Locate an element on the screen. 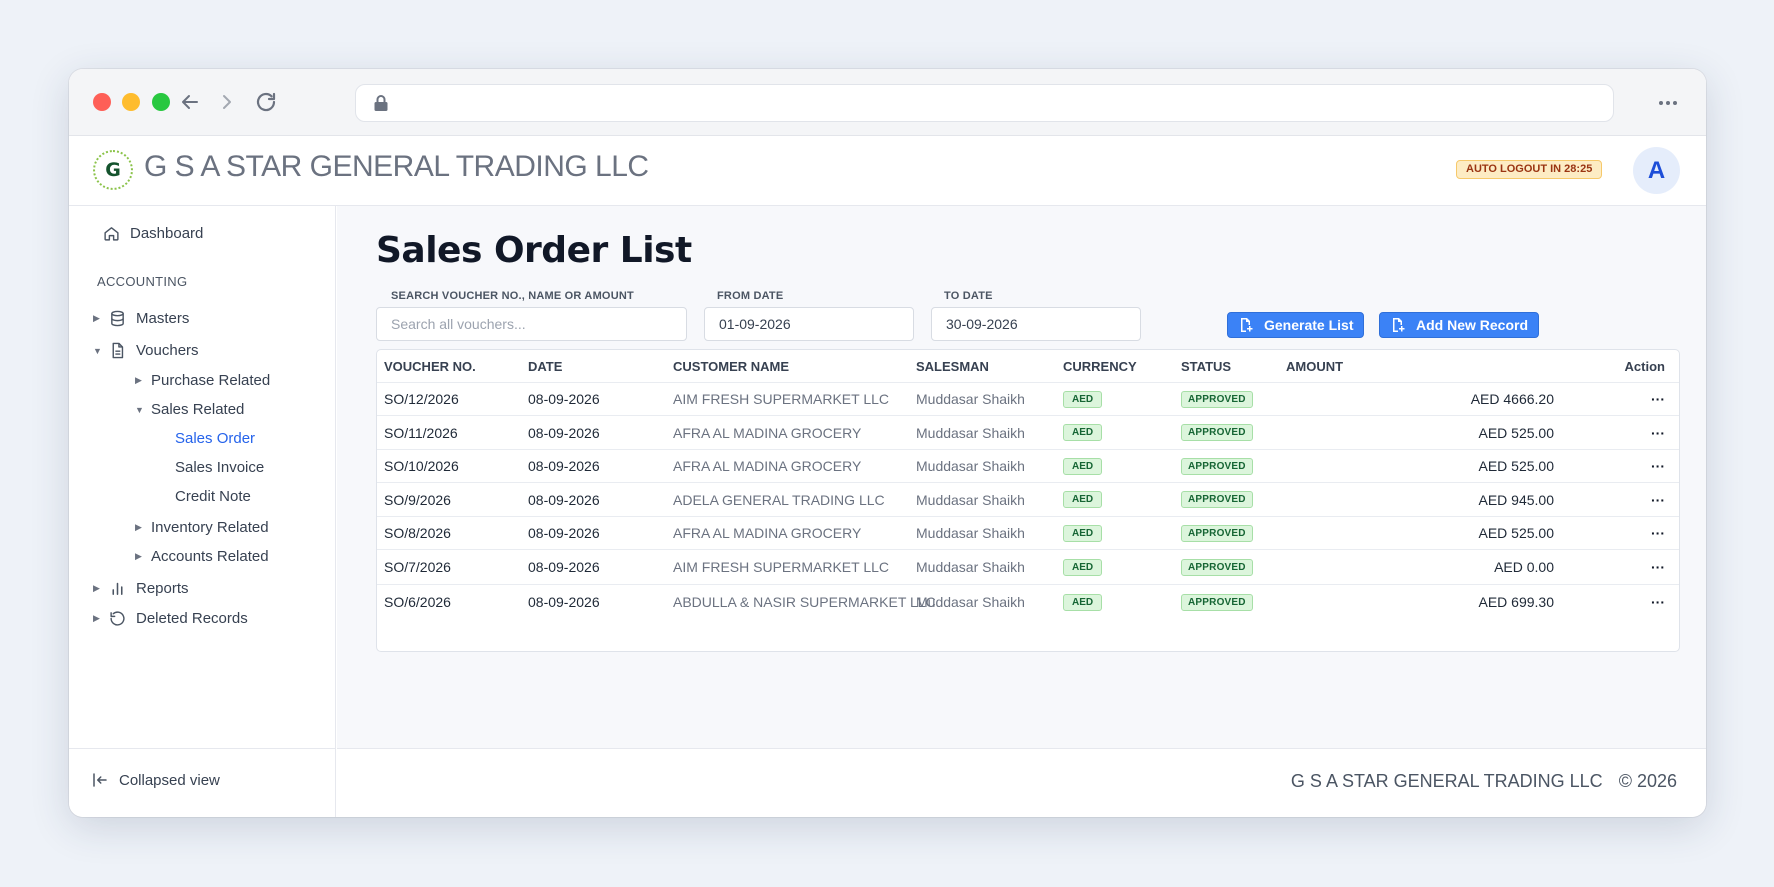 This screenshot has width=1774, height=887. amount-cell: AED 945.00 is located at coordinates (1516, 499).